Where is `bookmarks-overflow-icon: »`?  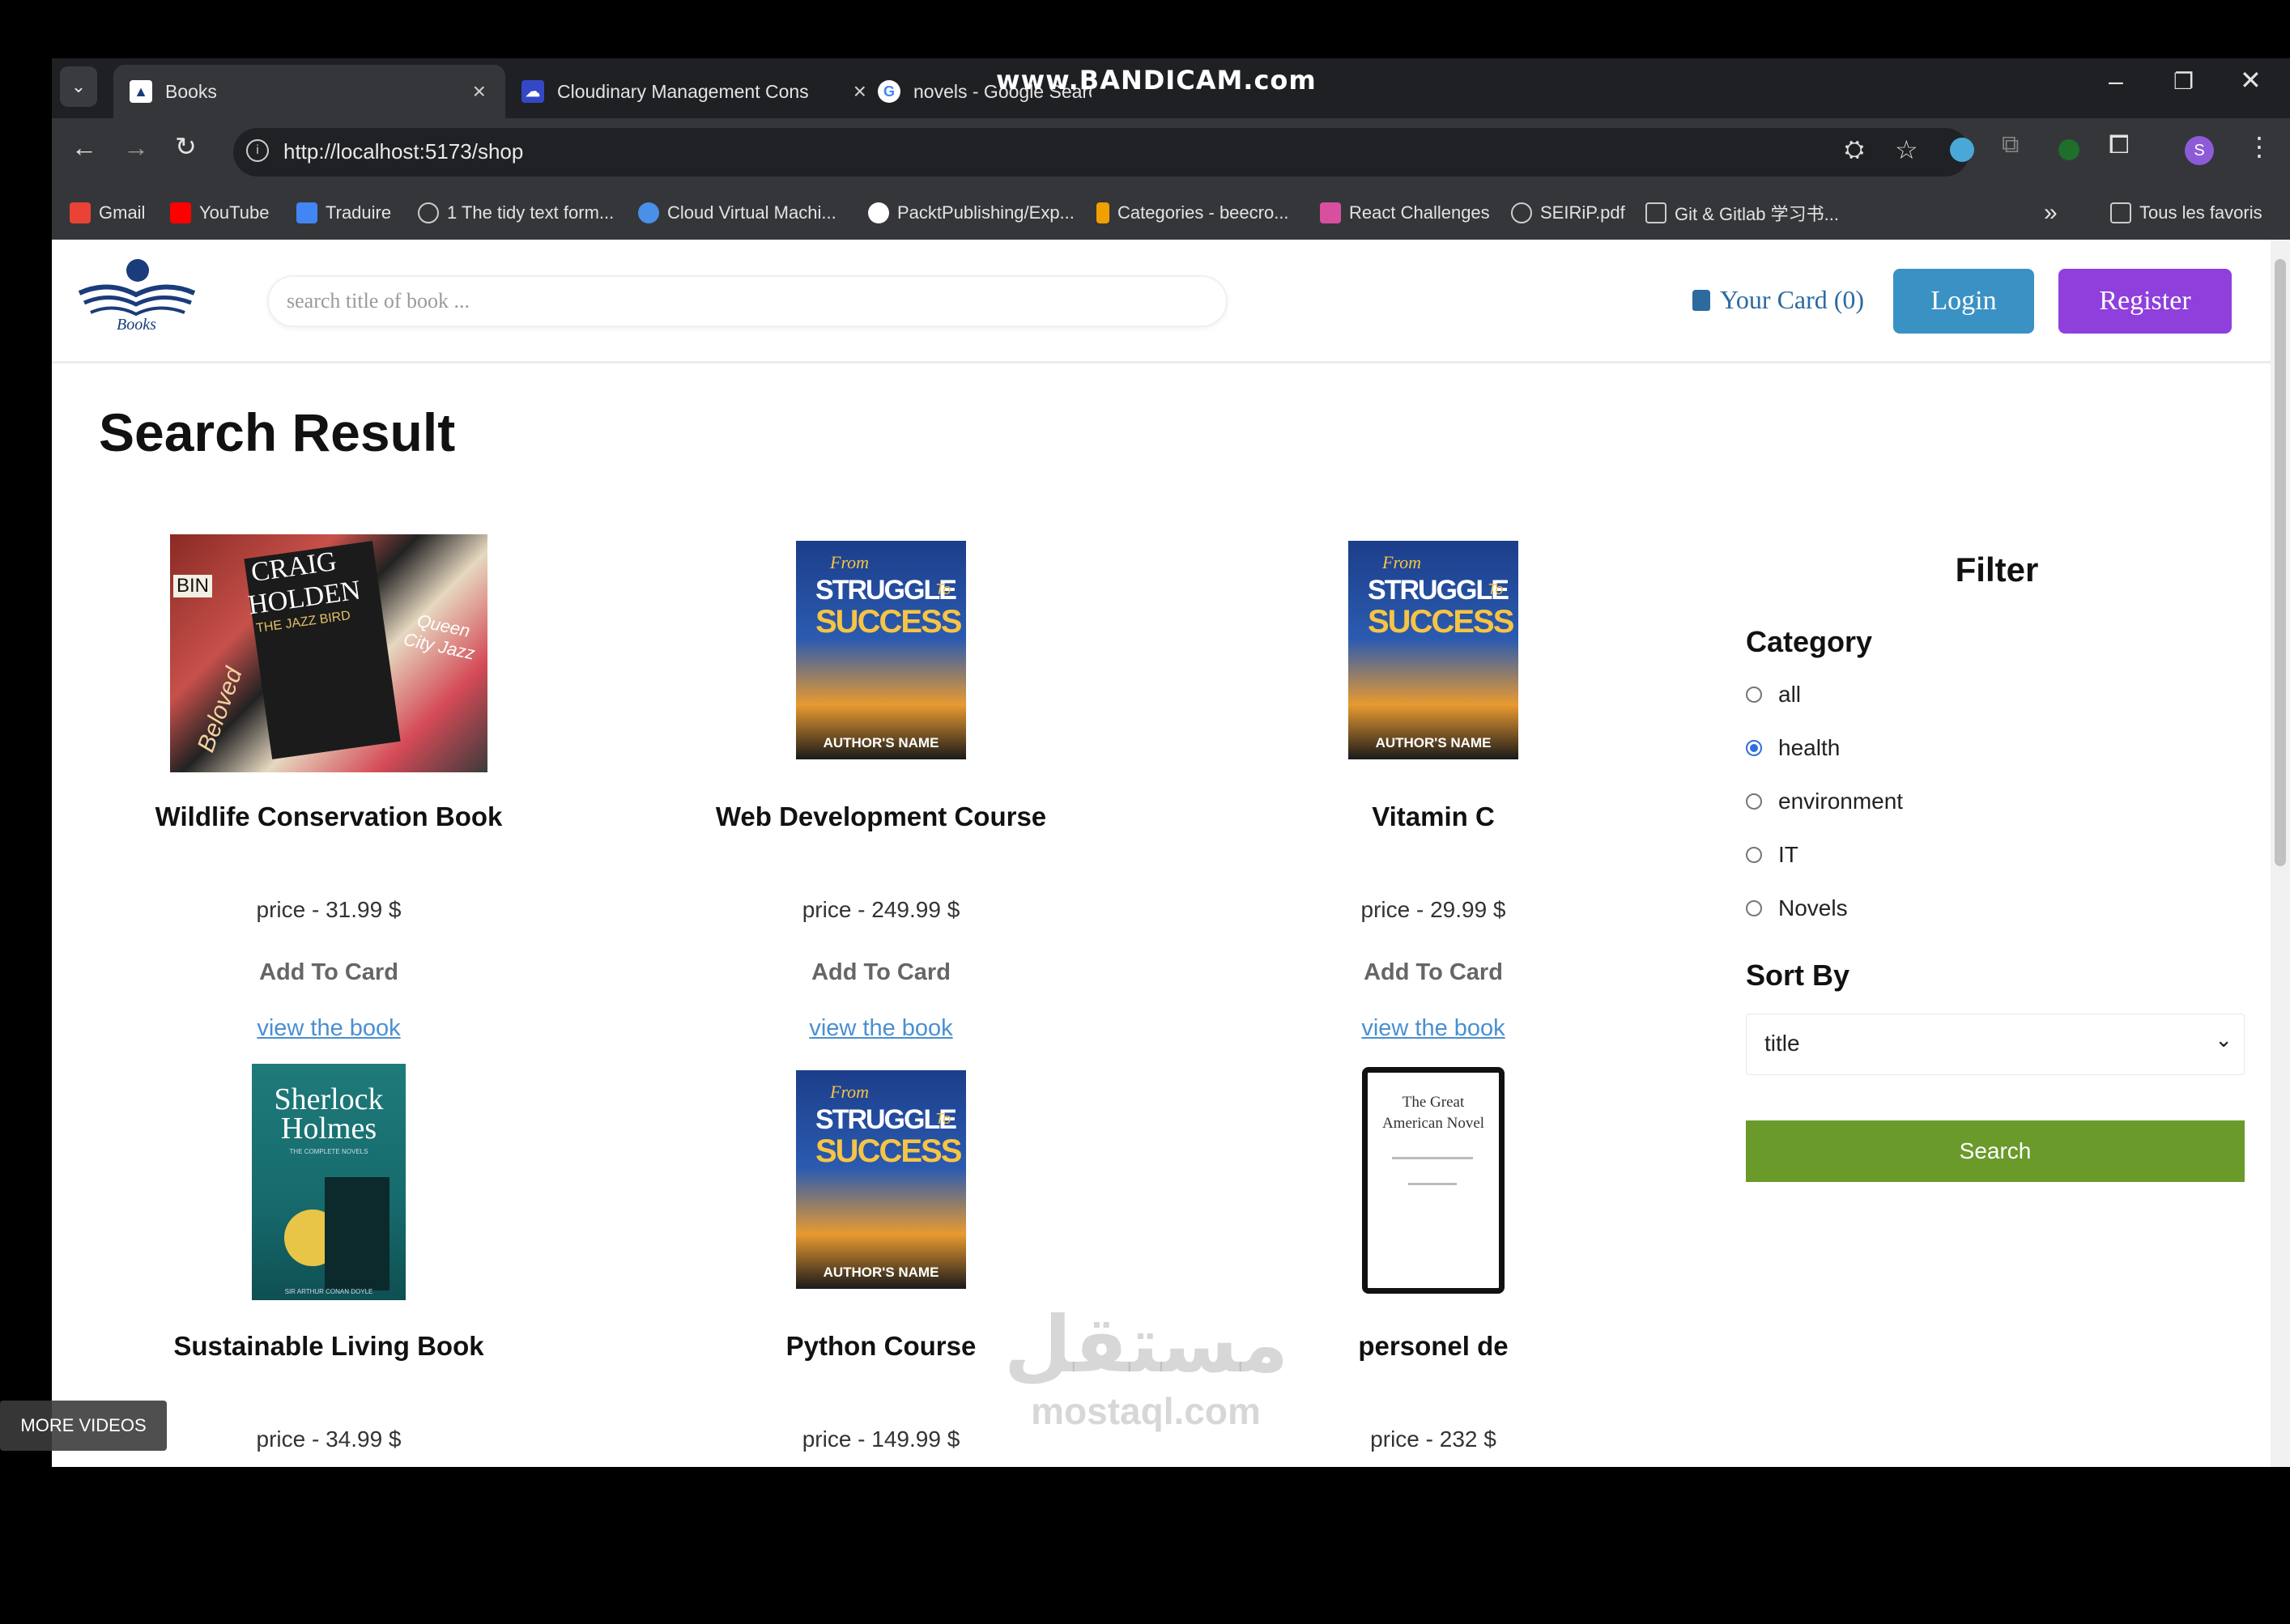 bookmarks-overflow-icon: » is located at coordinates (2051, 213).